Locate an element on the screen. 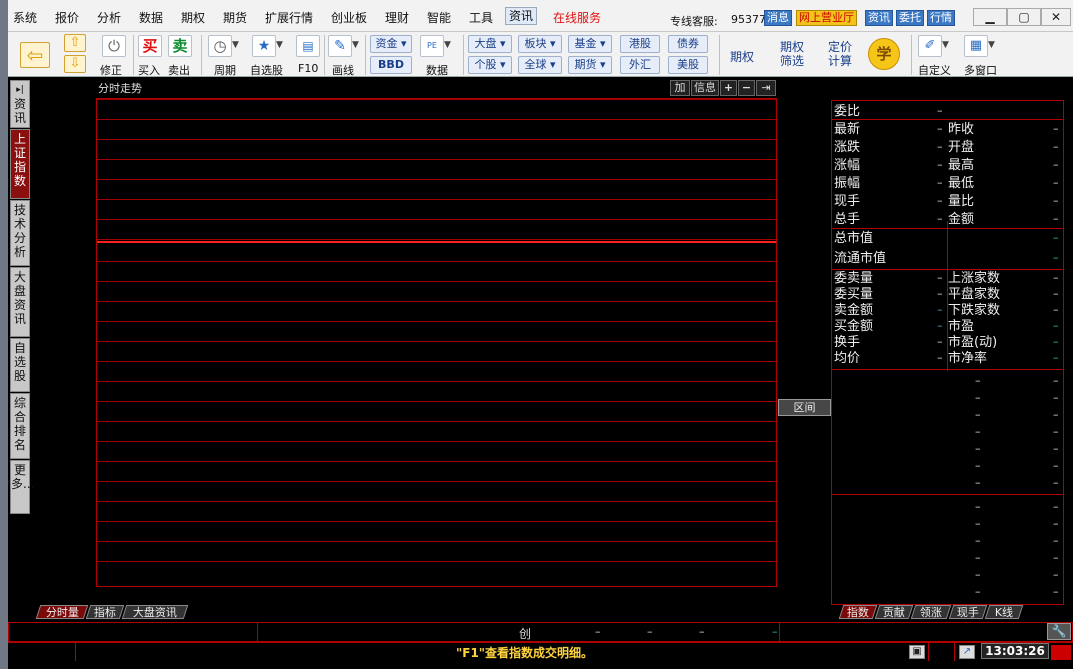 Image resolution: width=1073 pixels, height=669 pixels. tab-current-hand: 现手 is located at coordinates (968, 612).